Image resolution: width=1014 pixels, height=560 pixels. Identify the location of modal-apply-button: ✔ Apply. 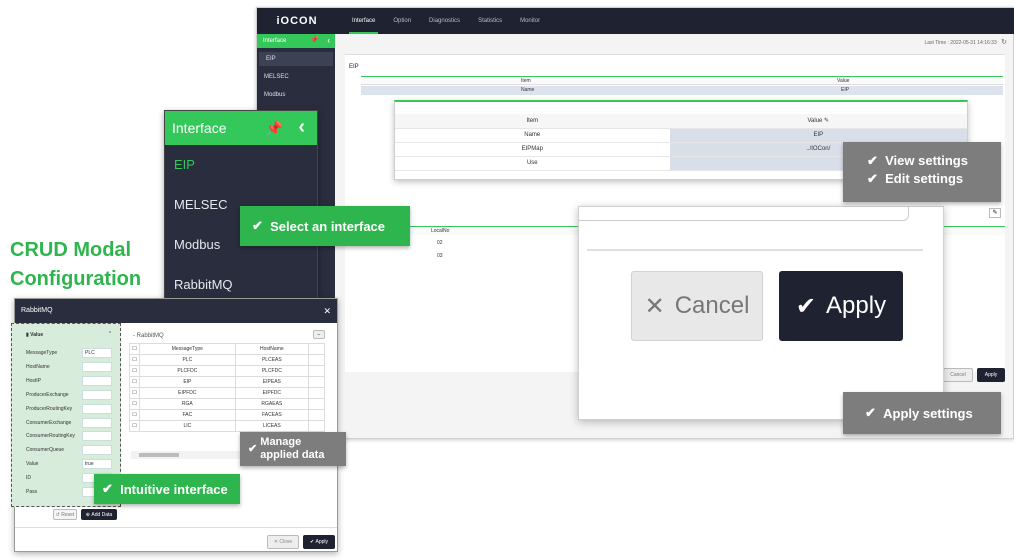
(319, 542).